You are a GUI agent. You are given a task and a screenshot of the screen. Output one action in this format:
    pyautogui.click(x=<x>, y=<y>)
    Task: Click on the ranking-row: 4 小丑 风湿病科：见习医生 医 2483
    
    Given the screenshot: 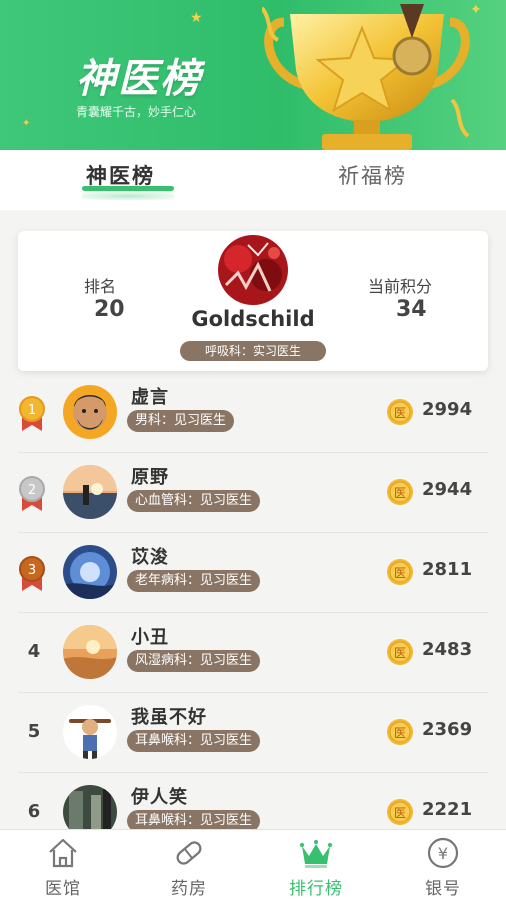 What is the action you would take?
    pyautogui.click(x=253, y=653)
    